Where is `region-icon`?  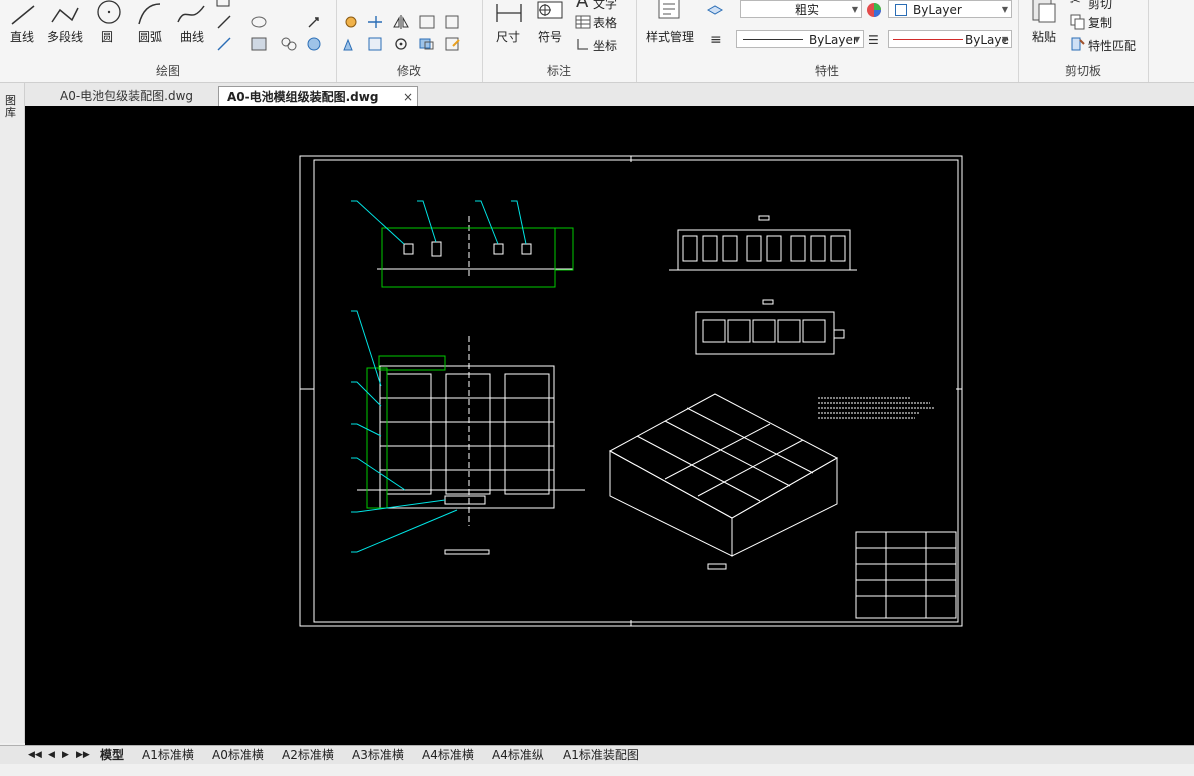
region-icon is located at coordinates (289, 44).